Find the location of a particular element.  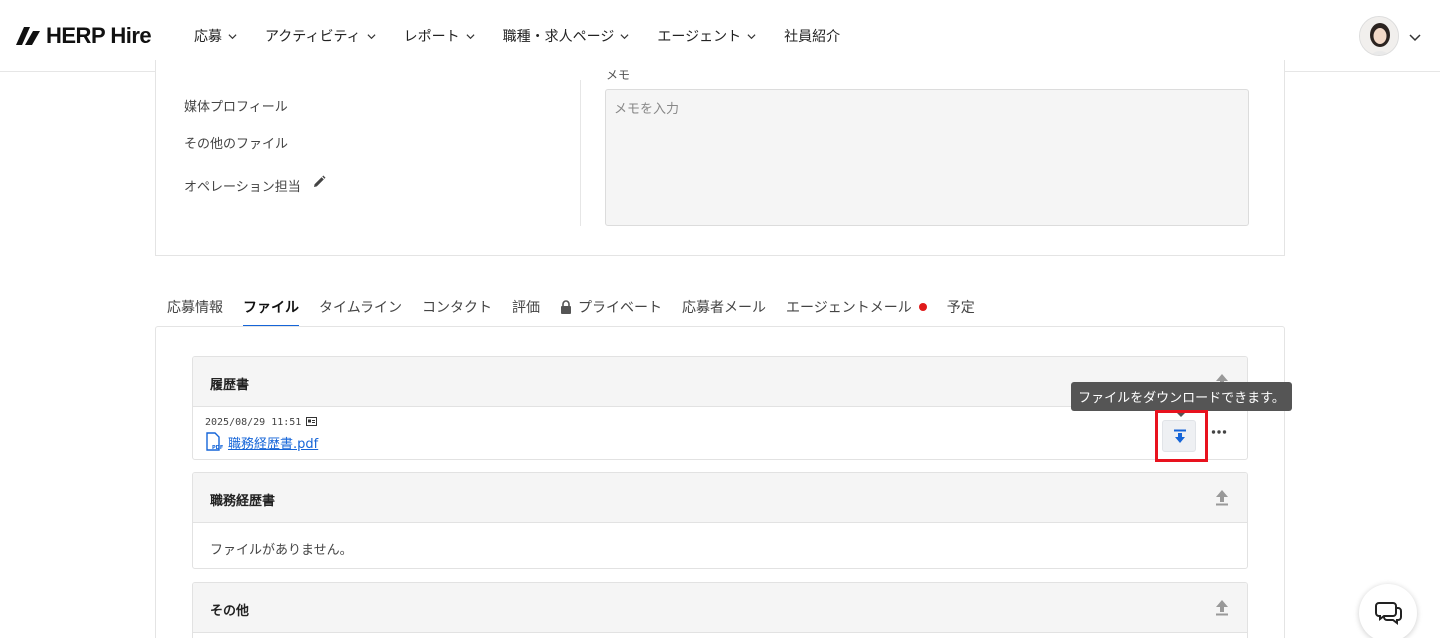

more-options-icon is located at coordinates (1219, 432).